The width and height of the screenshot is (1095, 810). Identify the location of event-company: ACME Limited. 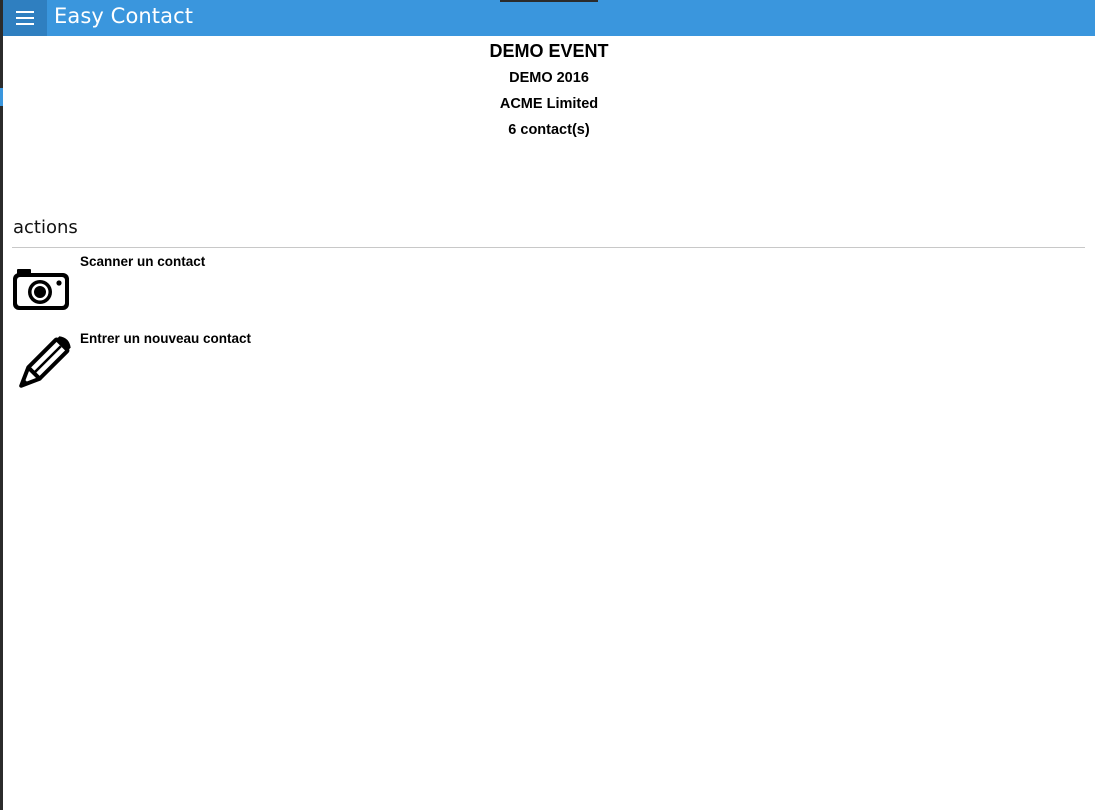
(549, 104).